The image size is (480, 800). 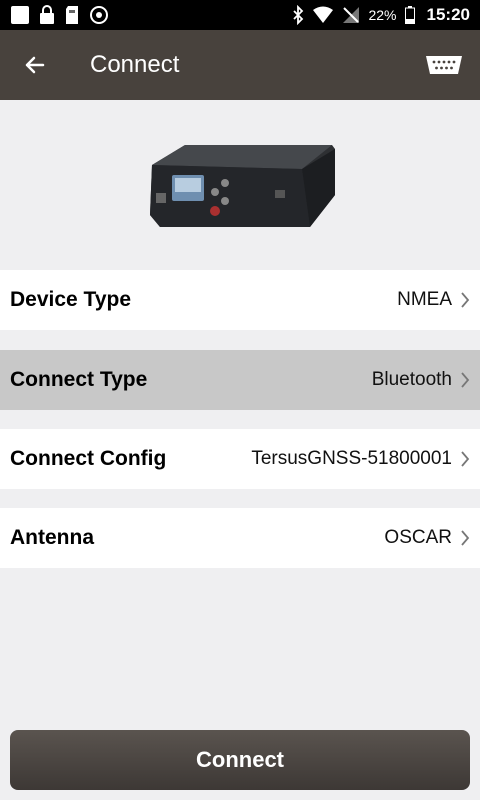 I want to click on connect-config-row: Connect Config TersusGNSS-51800001, so click(x=240, y=459).